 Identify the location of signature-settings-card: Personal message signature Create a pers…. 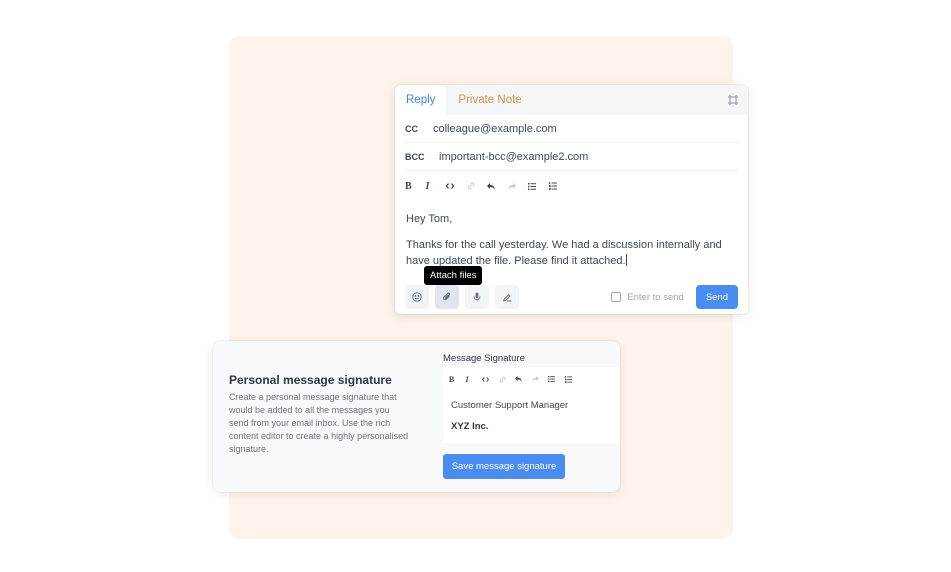
(416, 416).